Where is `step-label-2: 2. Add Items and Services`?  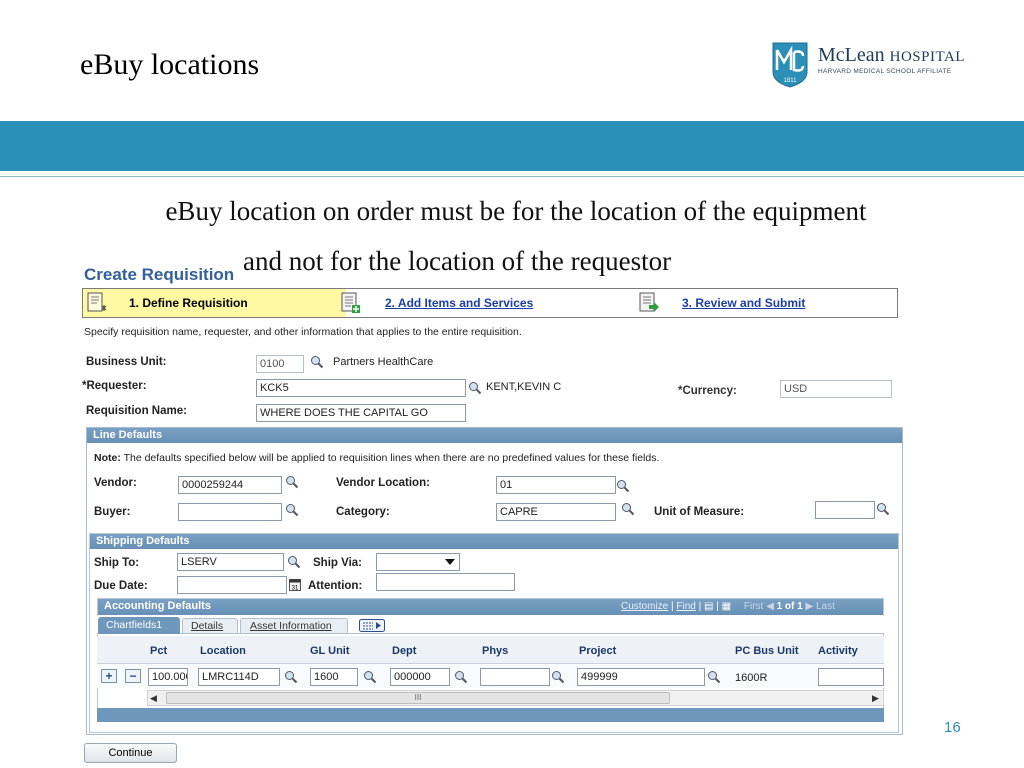 step-label-2: 2. Add Items and Services is located at coordinates (459, 303).